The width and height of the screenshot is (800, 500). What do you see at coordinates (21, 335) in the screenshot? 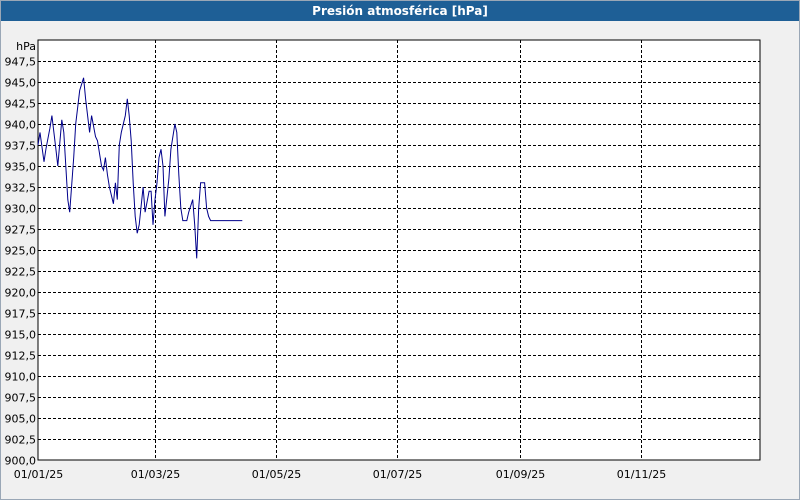
I see `y-tick-label: 915,0` at bounding box center [21, 335].